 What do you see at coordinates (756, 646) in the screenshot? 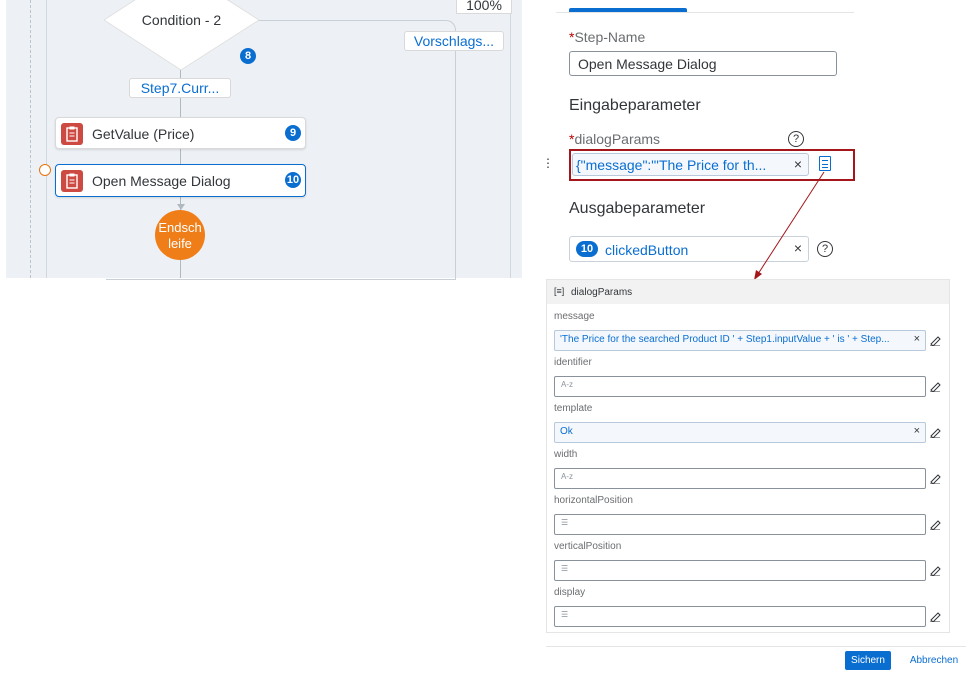
I see `footer-divider` at bounding box center [756, 646].